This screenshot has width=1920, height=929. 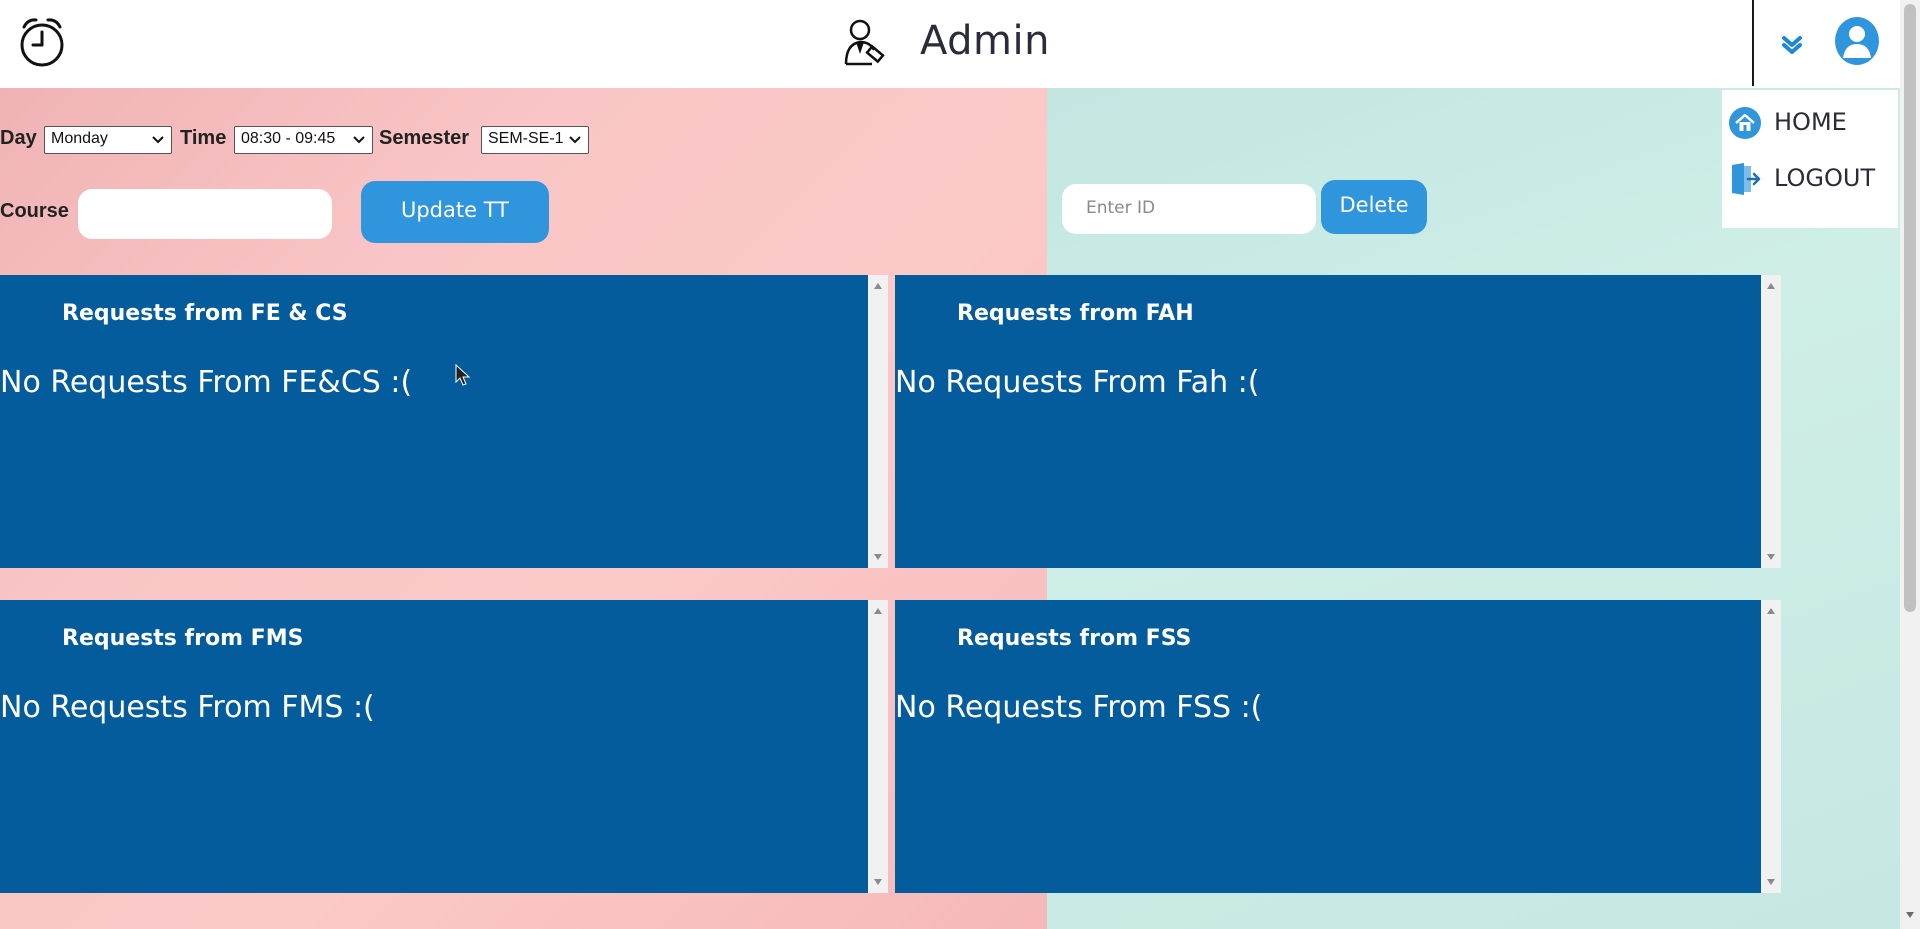 I want to click on panel-empty-message: No Requests From Fah :(, so click(x=1077, y=382).